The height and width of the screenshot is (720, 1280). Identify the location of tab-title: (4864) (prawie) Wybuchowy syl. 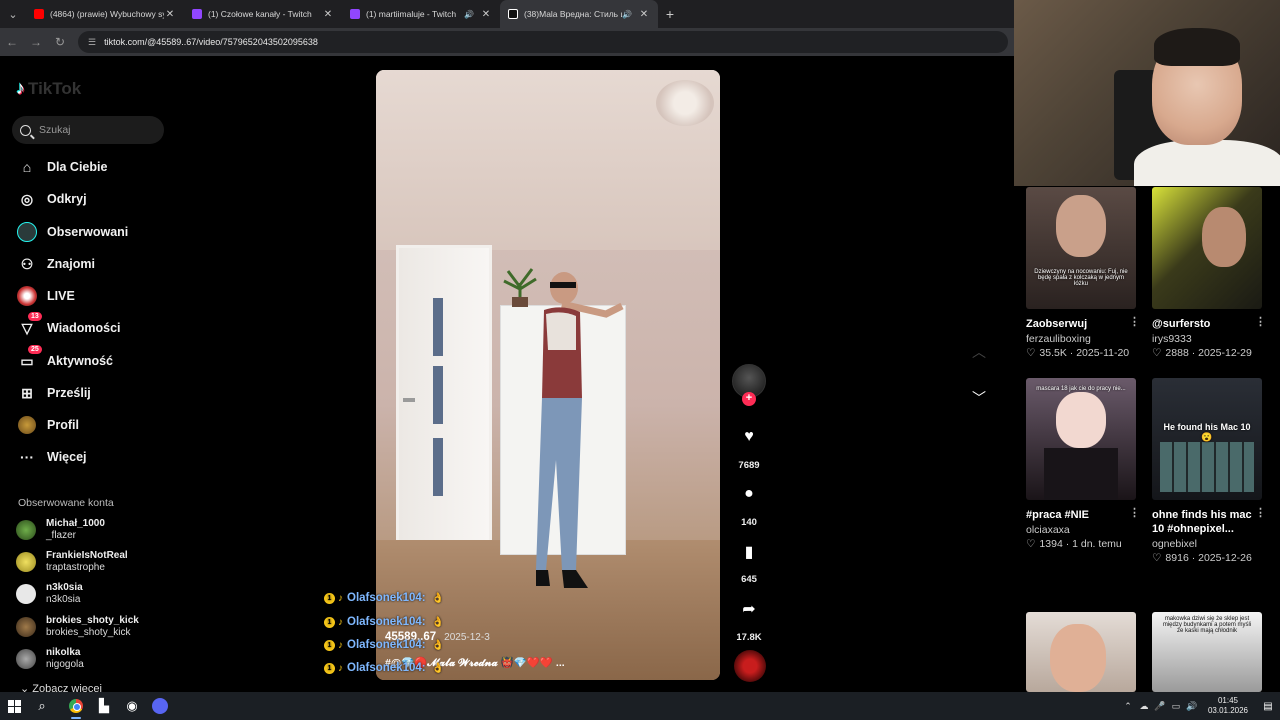
(107, 14).